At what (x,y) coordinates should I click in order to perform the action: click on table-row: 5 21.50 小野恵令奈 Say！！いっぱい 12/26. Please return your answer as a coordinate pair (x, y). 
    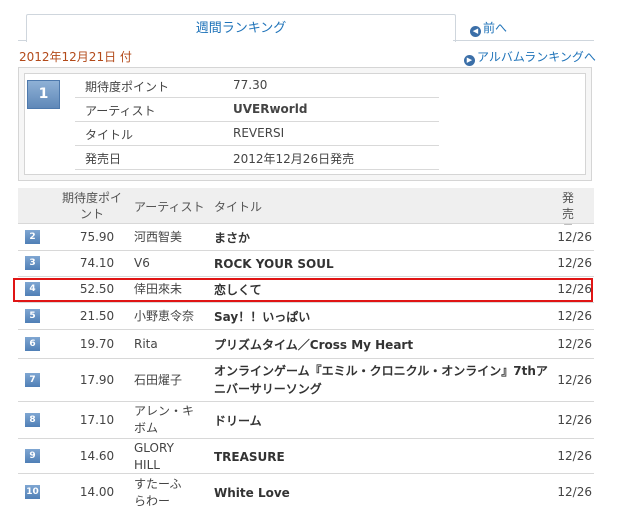
    Looking at the image, I should click on (306, 316).